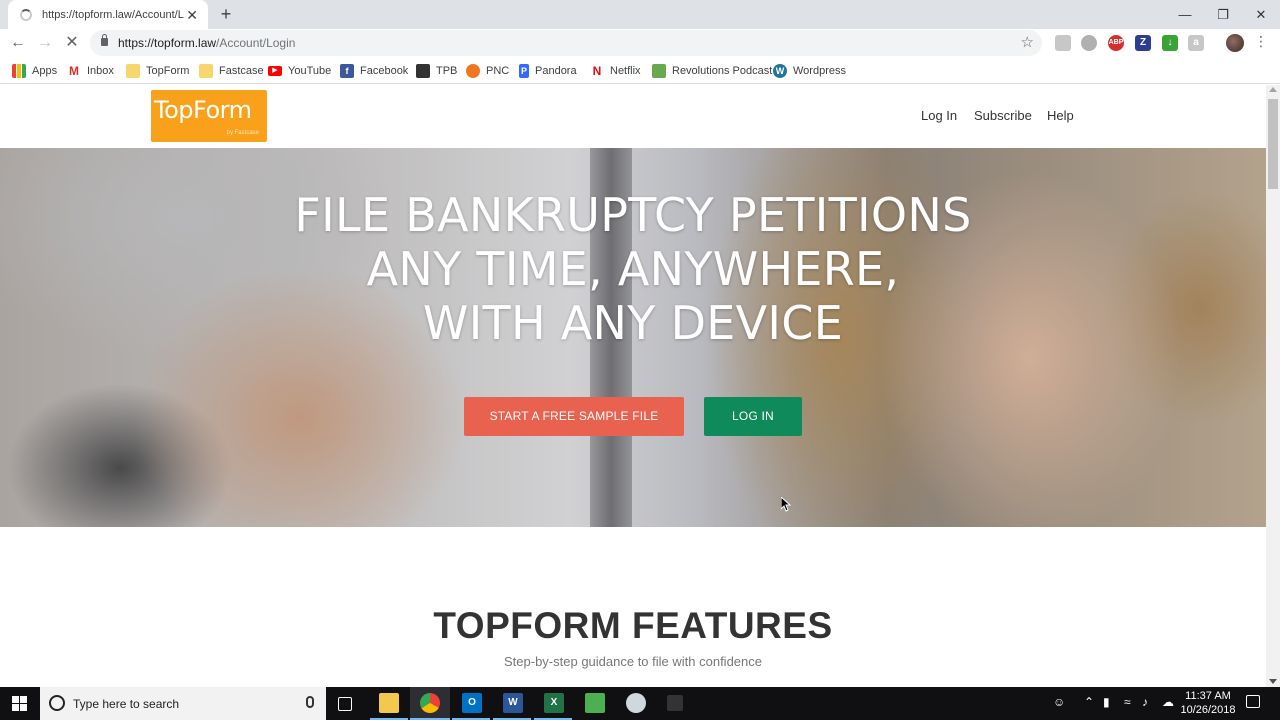 The width and height of the screenshot is (1280, 720). Describe the element at coordinates (615, 71) in the screenshot. I see `bookmark-netflix: N Netflix` at that location.